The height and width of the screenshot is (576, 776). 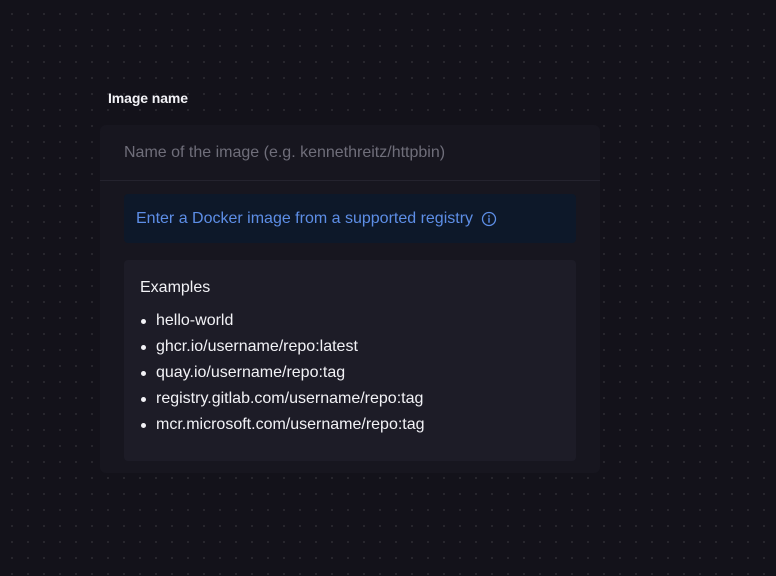 What do you see at coordinates (290, 398) in the screenshot?
I see `example-item-text: registry.gitlab.com/username/repo:tag` at bounding box center [290, 398].